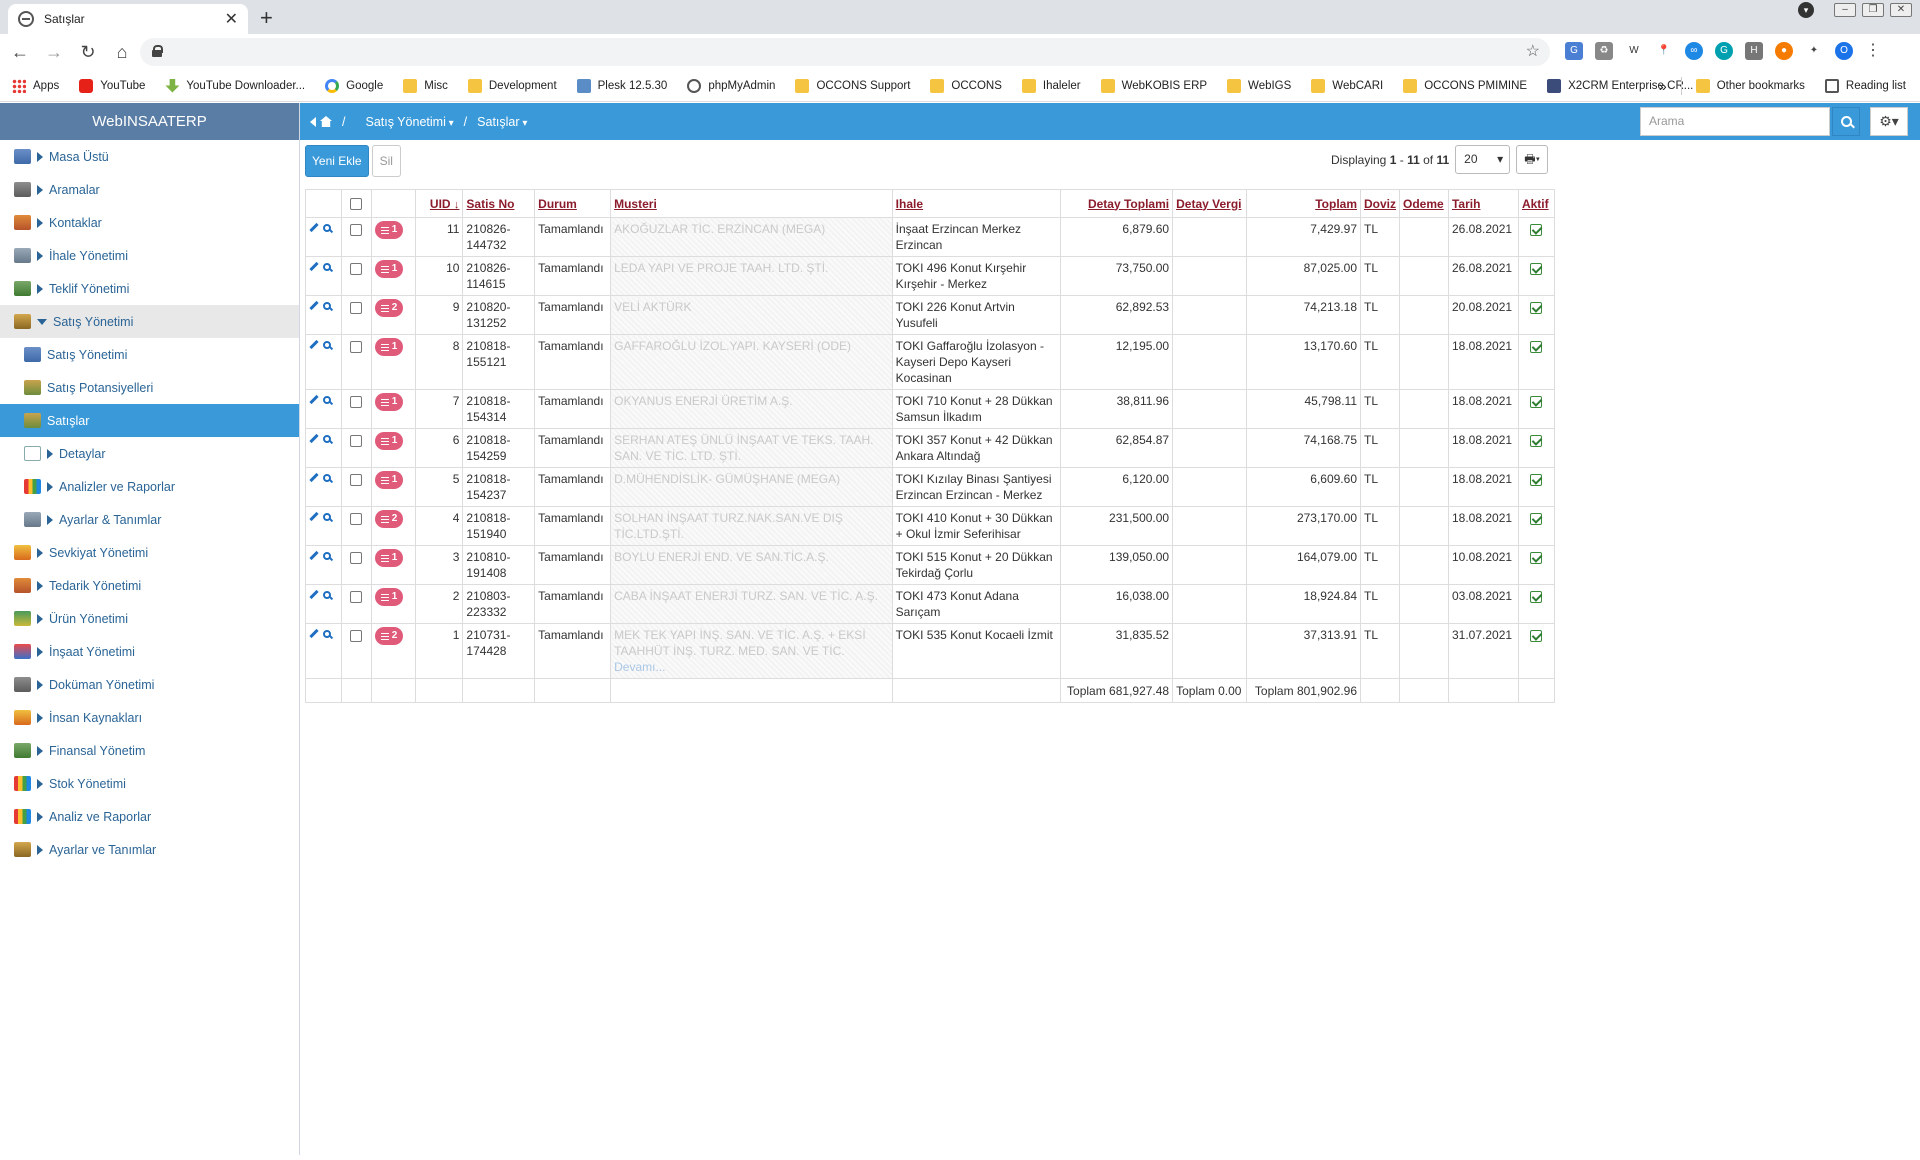  Describe the element at coordinates (1784, 51) in the screenshot. I see `recorder-extension-icon: ●` at that location.